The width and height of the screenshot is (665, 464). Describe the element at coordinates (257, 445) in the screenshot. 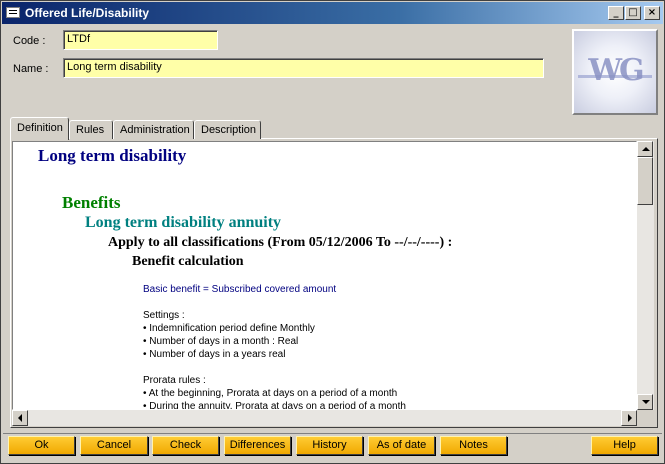

I see `differences-button: Differences` at that location.